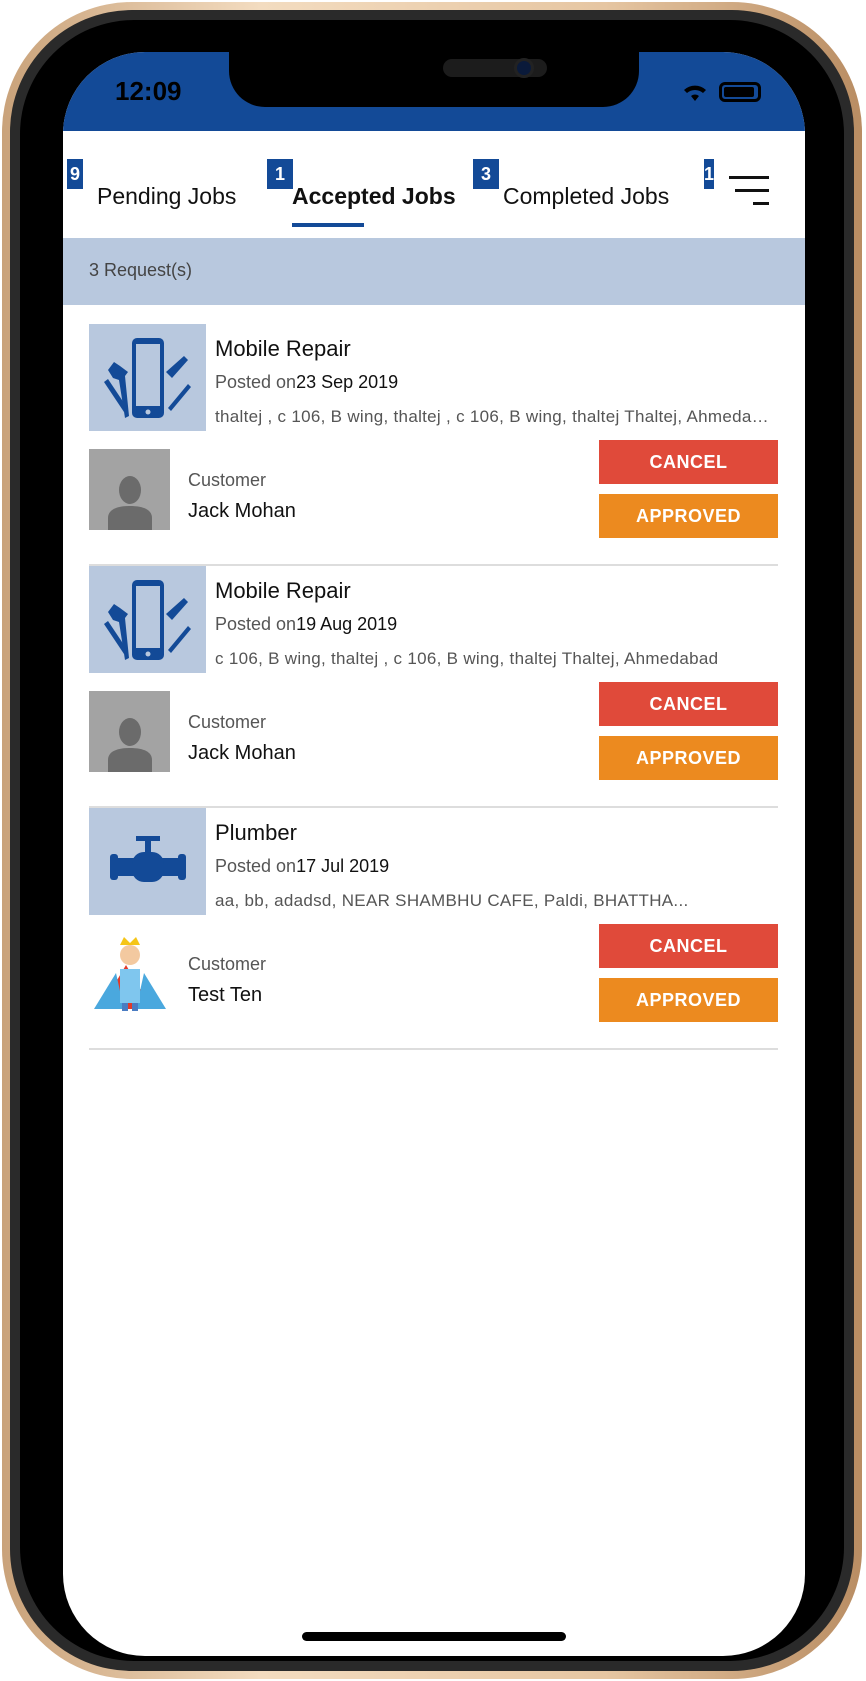  What do you see at coordinates (434, 271) in the screenshot?
I see `request-count-bar: 3 Request(s)` at bounding box center [434, 271].